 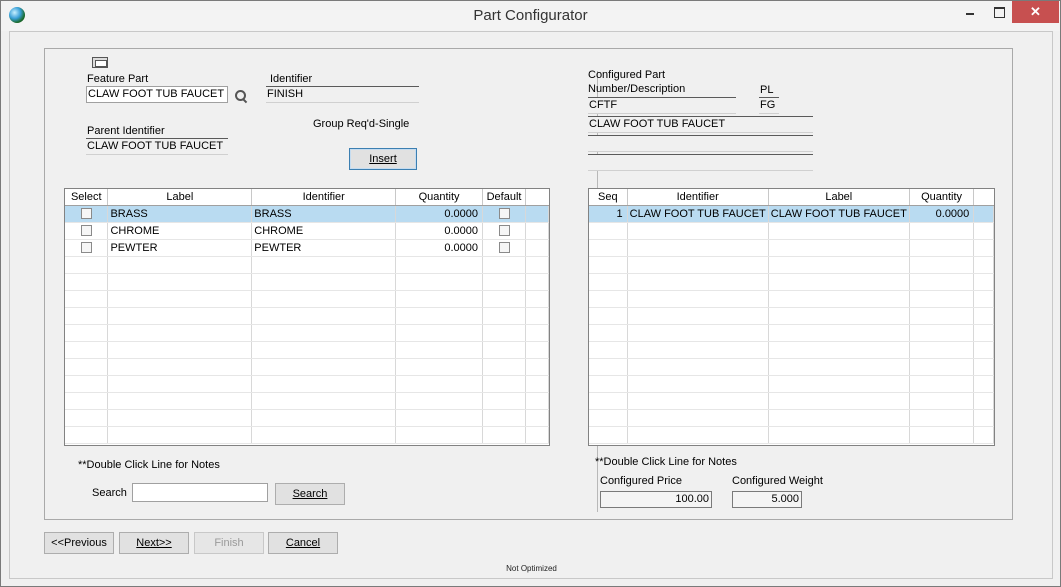 I want to click on col-select: Select, so click(x=87, y=197).